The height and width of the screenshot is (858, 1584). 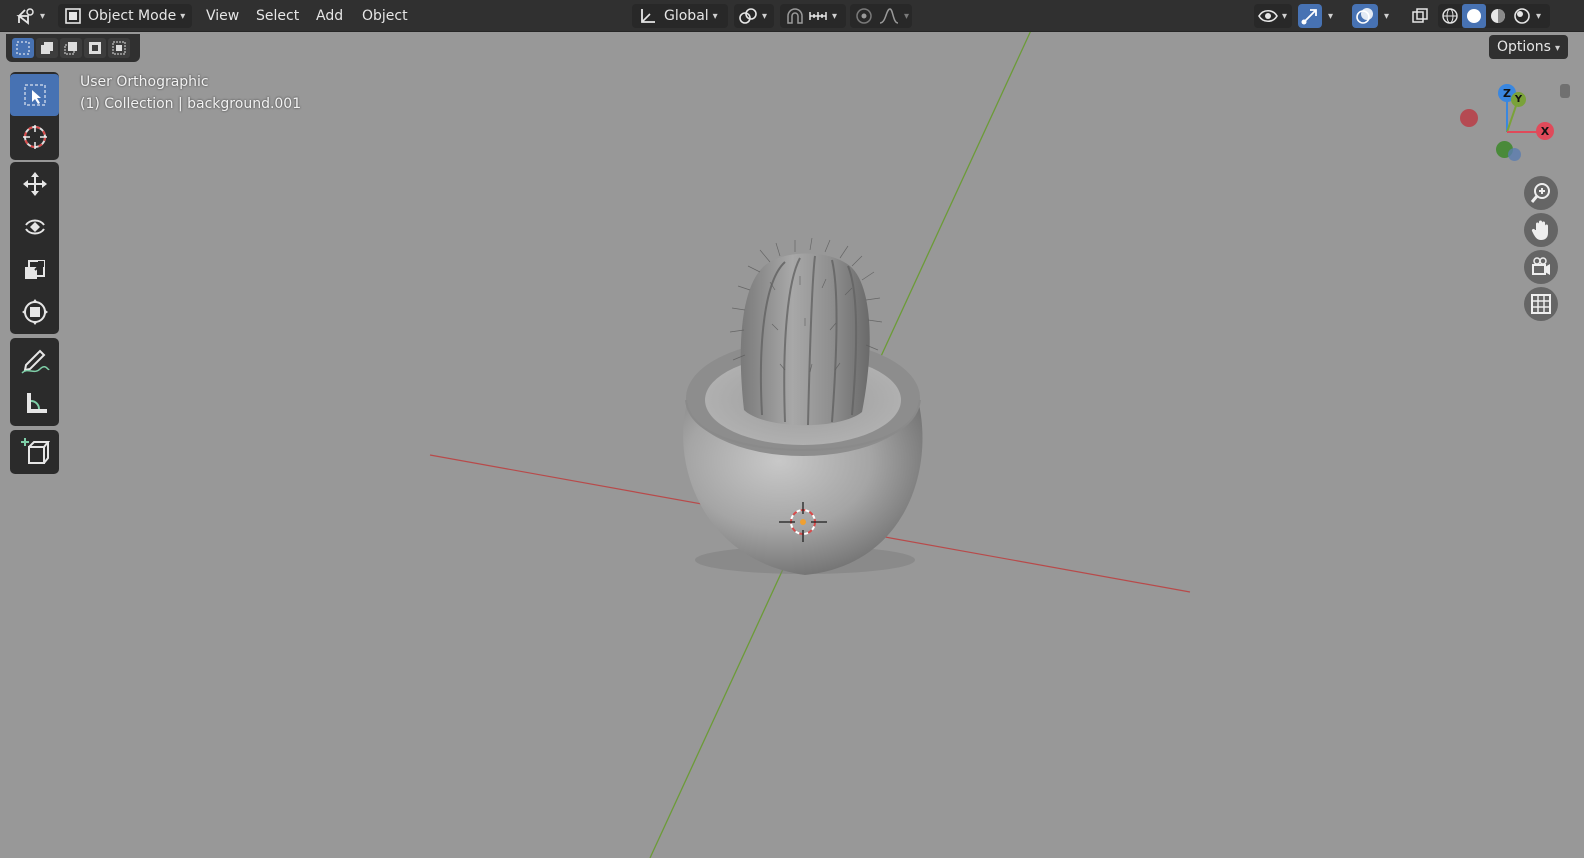 What do you see at coordinates (1507, 93) in the screenshot?
I see `z-axis-label: Z` at bounding box center [1507, 93].